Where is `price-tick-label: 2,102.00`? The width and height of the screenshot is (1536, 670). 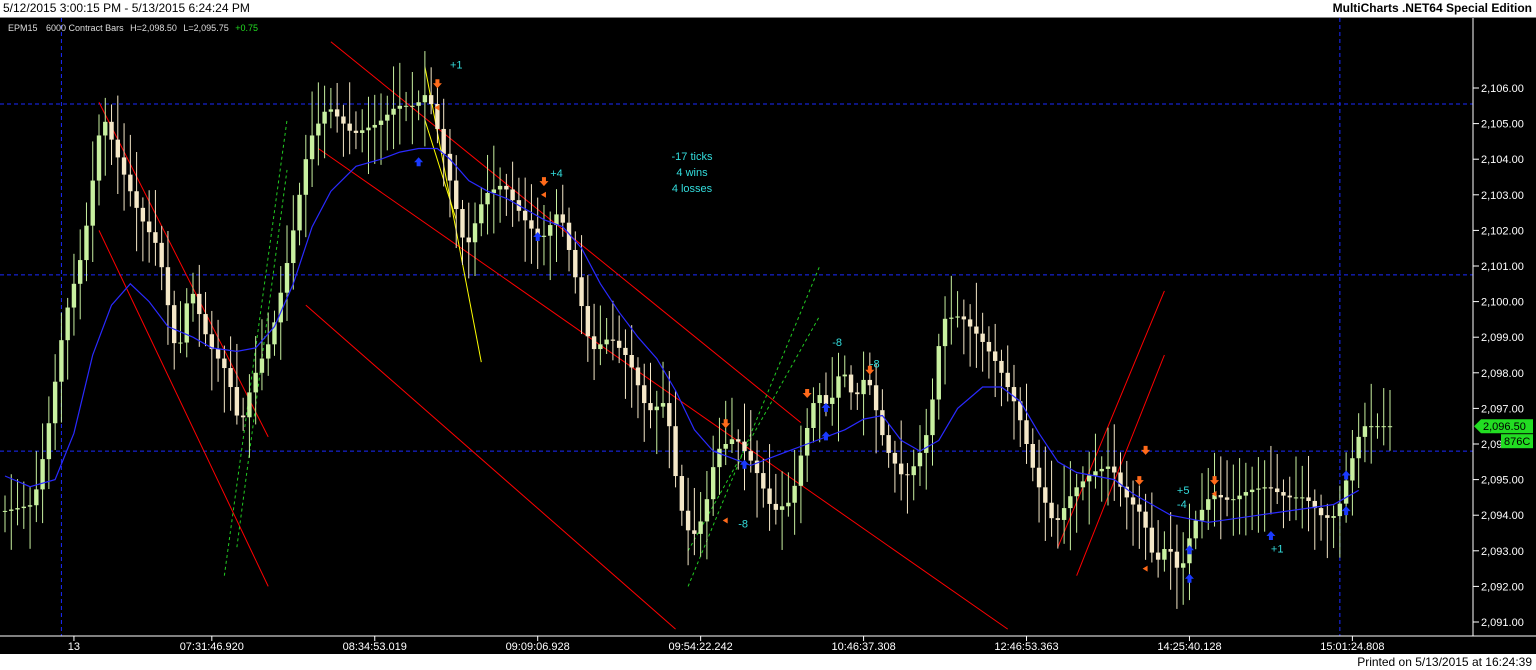
price-tick-label: 2,102.00 is located at coordinates (1502, 231).